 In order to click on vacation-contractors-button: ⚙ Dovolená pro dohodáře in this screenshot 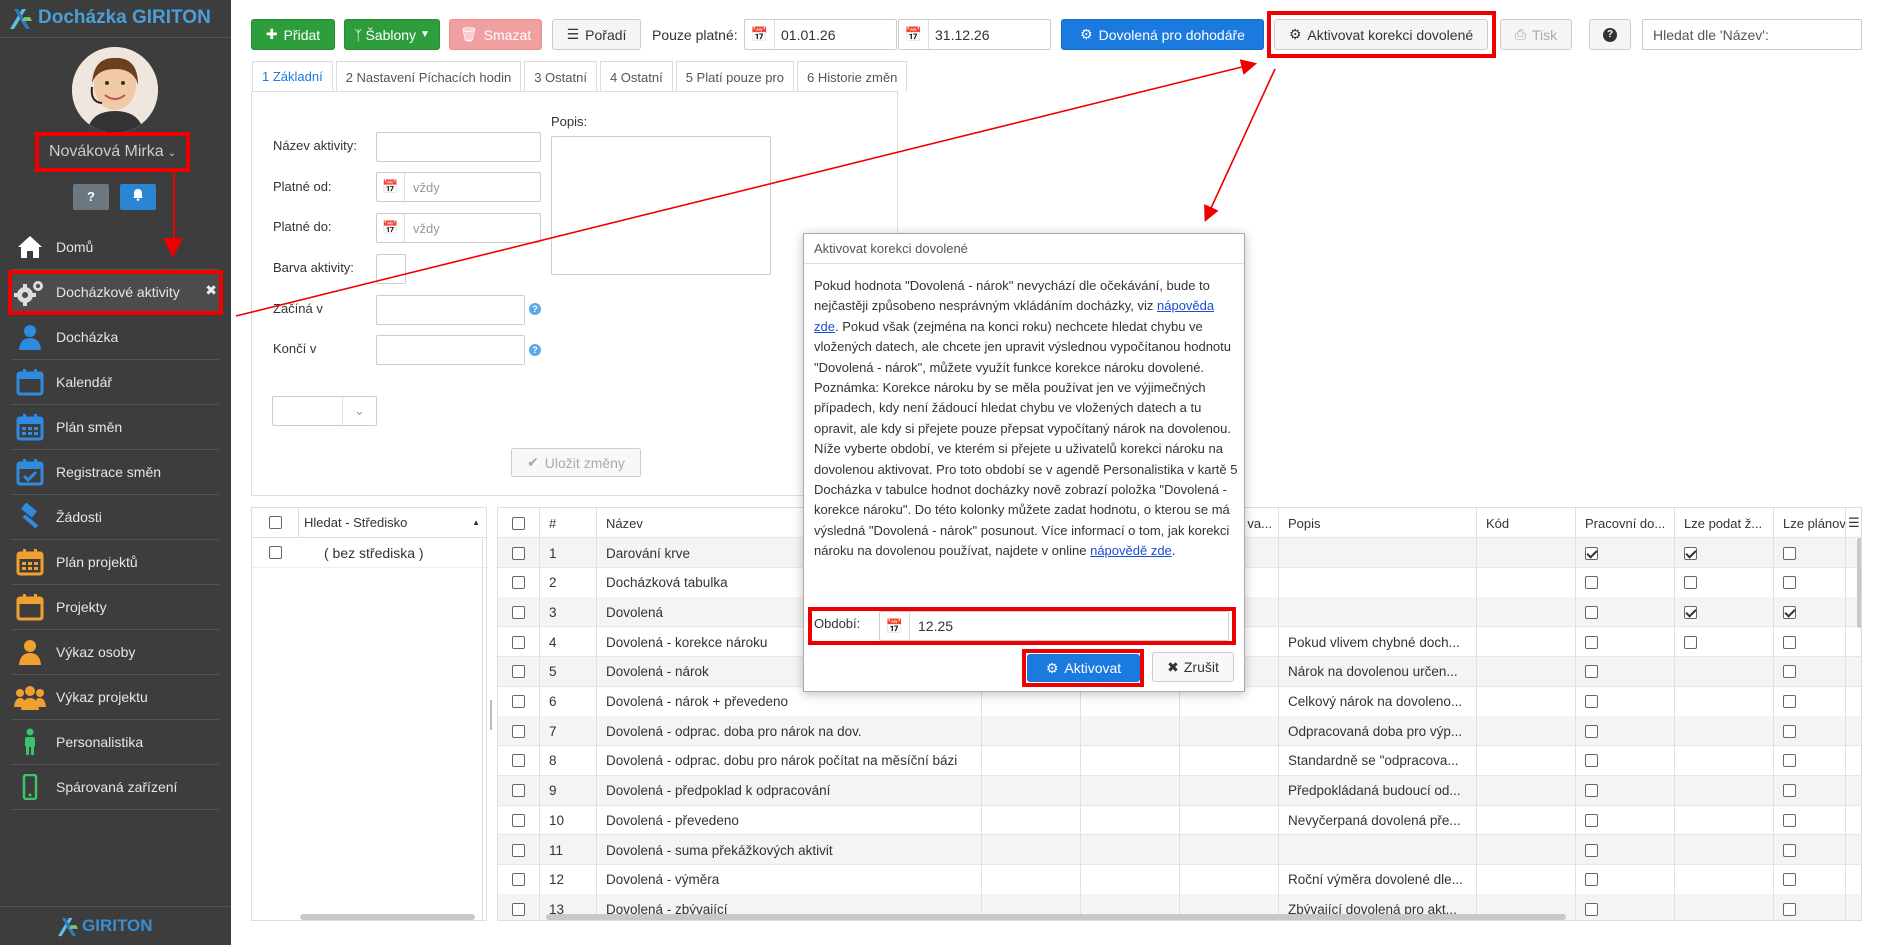, I will do `click(1162, 34)`.